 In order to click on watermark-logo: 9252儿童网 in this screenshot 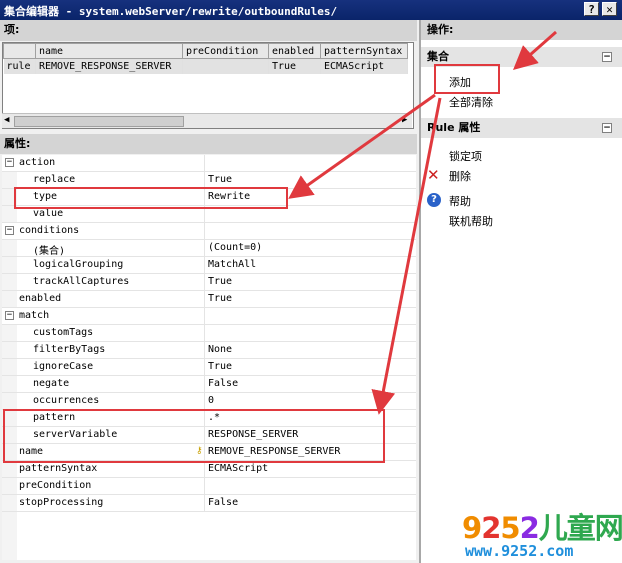, I will do `click(542, 526)`.